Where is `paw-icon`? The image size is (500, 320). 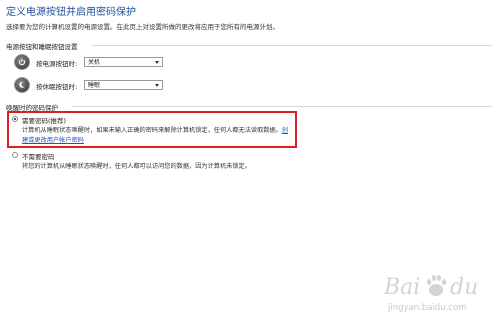
paw-icon is located at coordinates (436, 285).